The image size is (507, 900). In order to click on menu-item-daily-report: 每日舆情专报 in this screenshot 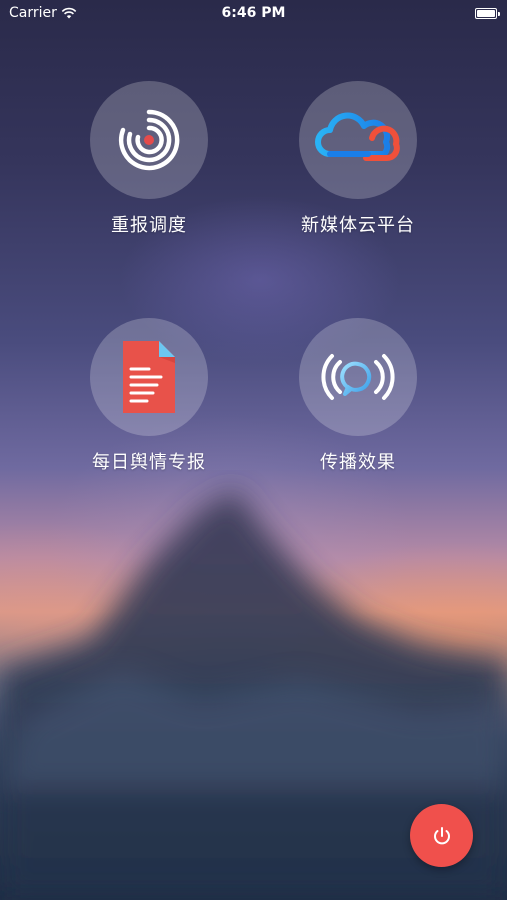, I will do `click(149, 396)`.